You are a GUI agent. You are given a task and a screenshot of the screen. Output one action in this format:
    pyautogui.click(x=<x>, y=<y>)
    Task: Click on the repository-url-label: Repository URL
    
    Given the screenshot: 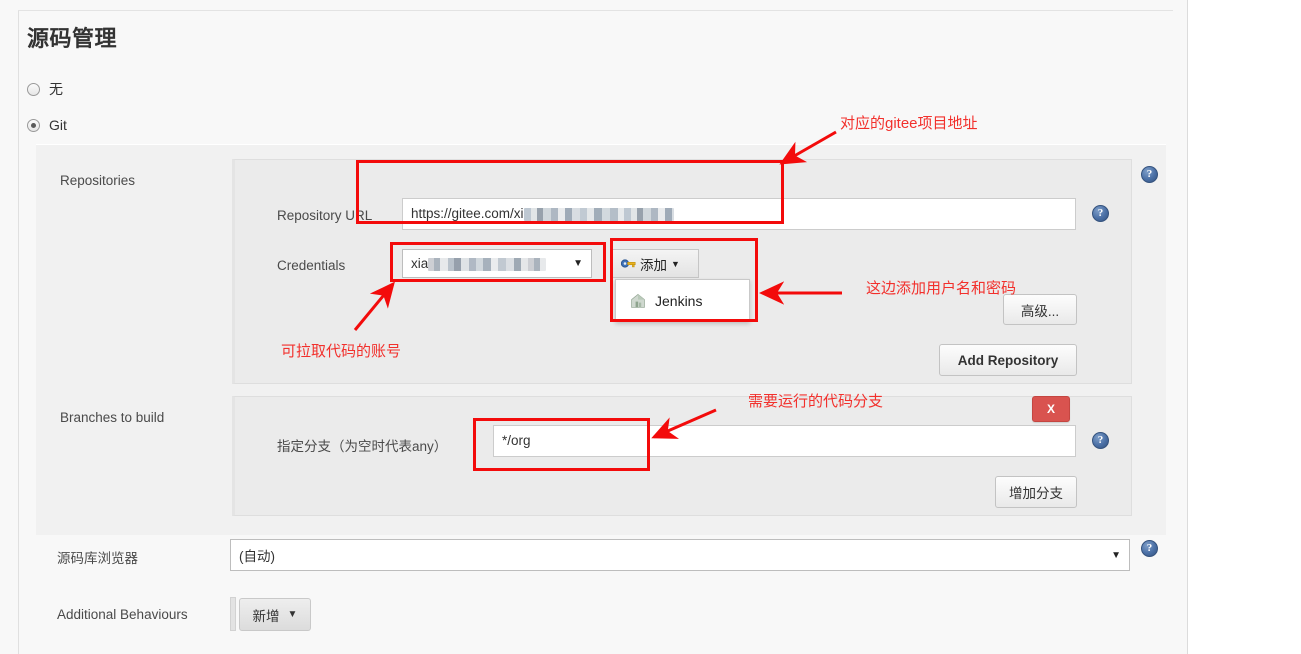 What is the action you would take?
    pyautogui.click(x=325, y=215)
    